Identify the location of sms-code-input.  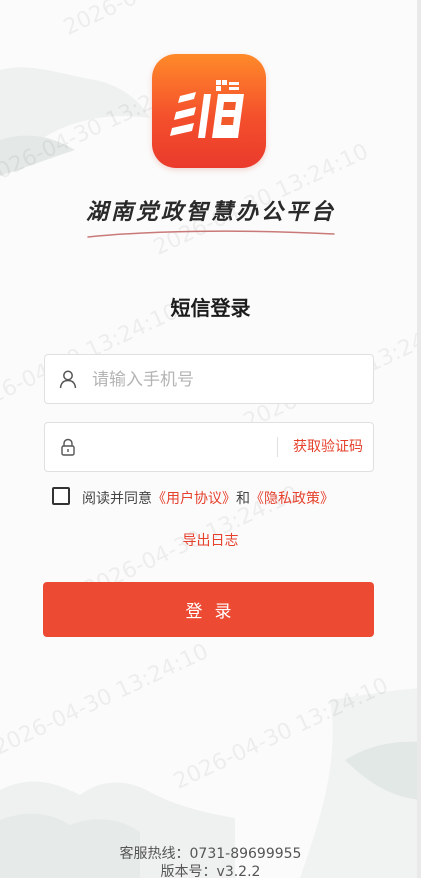
(202, 448).